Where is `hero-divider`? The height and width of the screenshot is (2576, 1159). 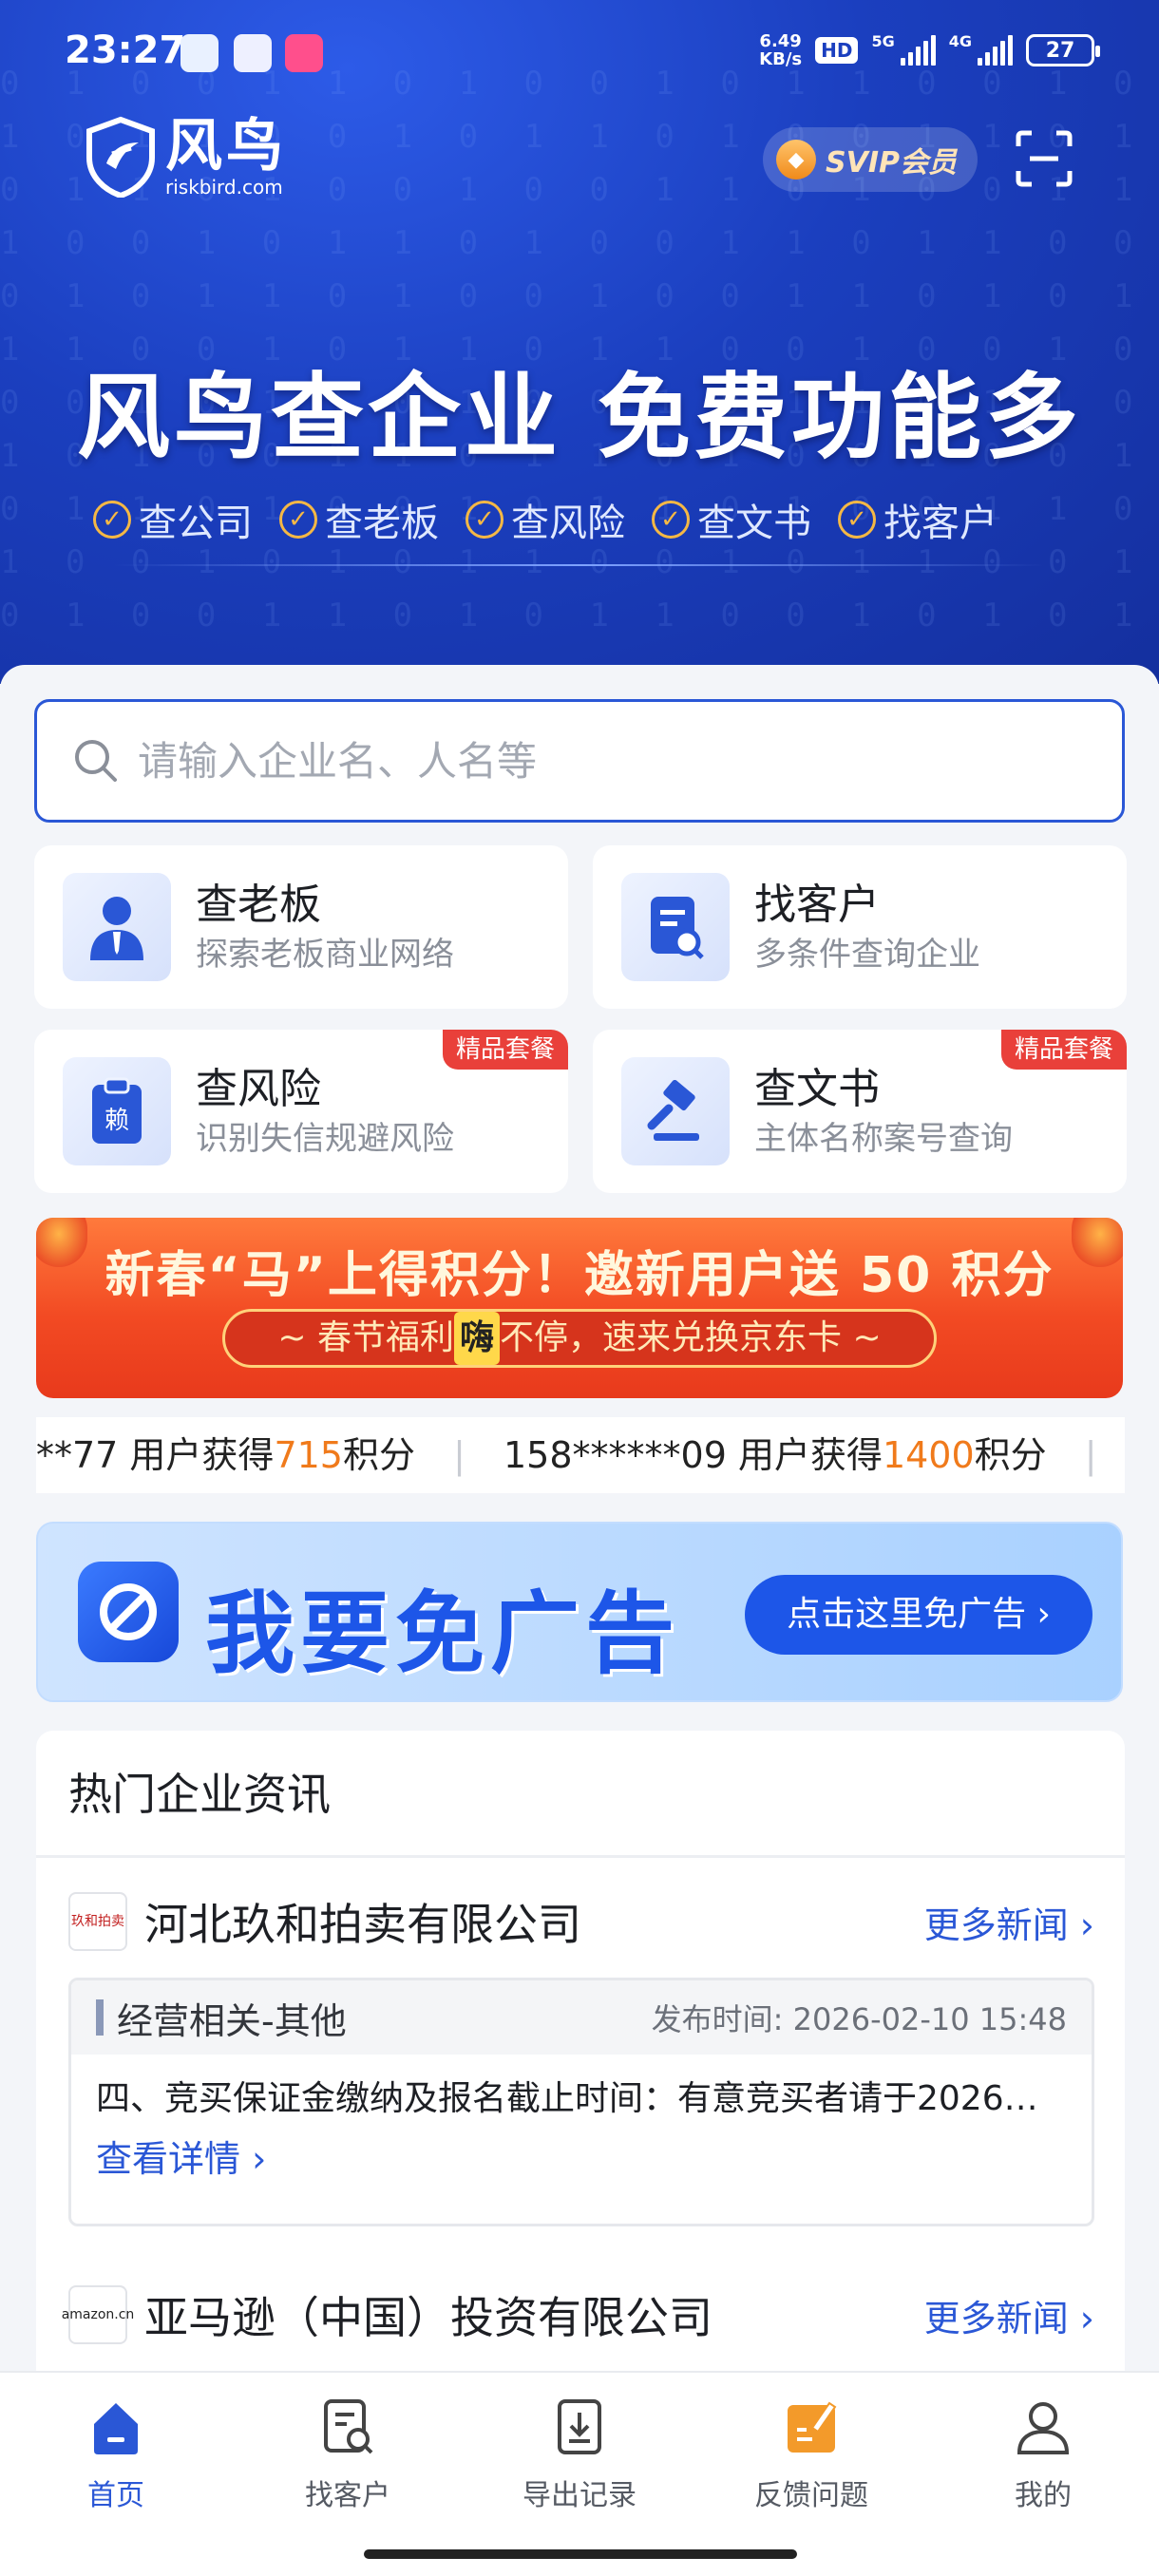 hero-divider is located at coordinates (579, 565).